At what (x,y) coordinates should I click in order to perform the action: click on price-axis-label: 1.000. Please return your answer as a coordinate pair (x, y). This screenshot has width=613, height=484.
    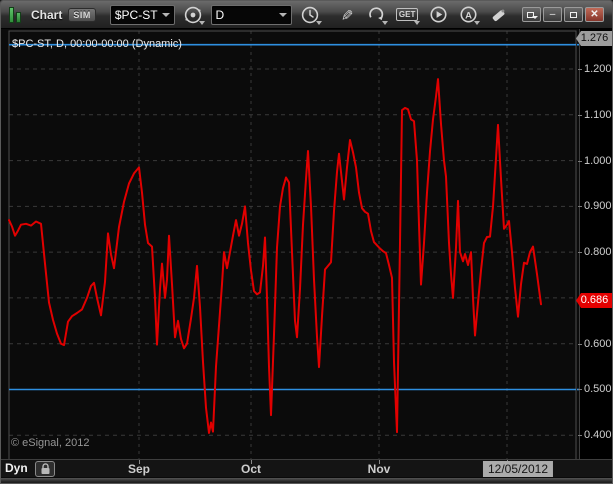
    Looking at the image, I should click on (595, 160).